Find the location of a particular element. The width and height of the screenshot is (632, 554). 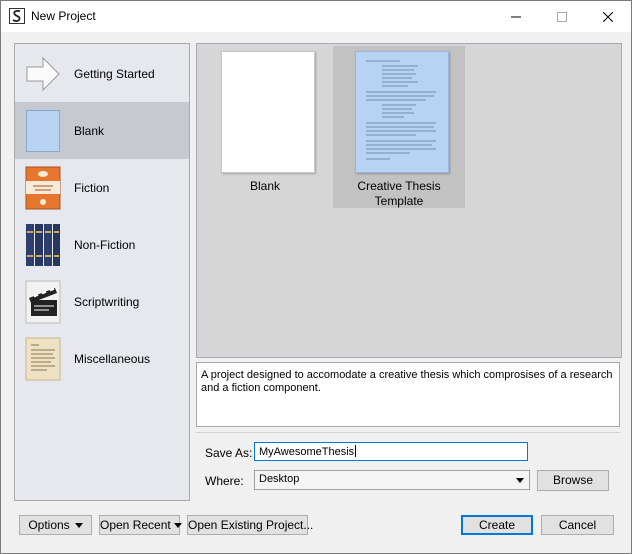

where-label: Where: is located at coordinates (224, 481).